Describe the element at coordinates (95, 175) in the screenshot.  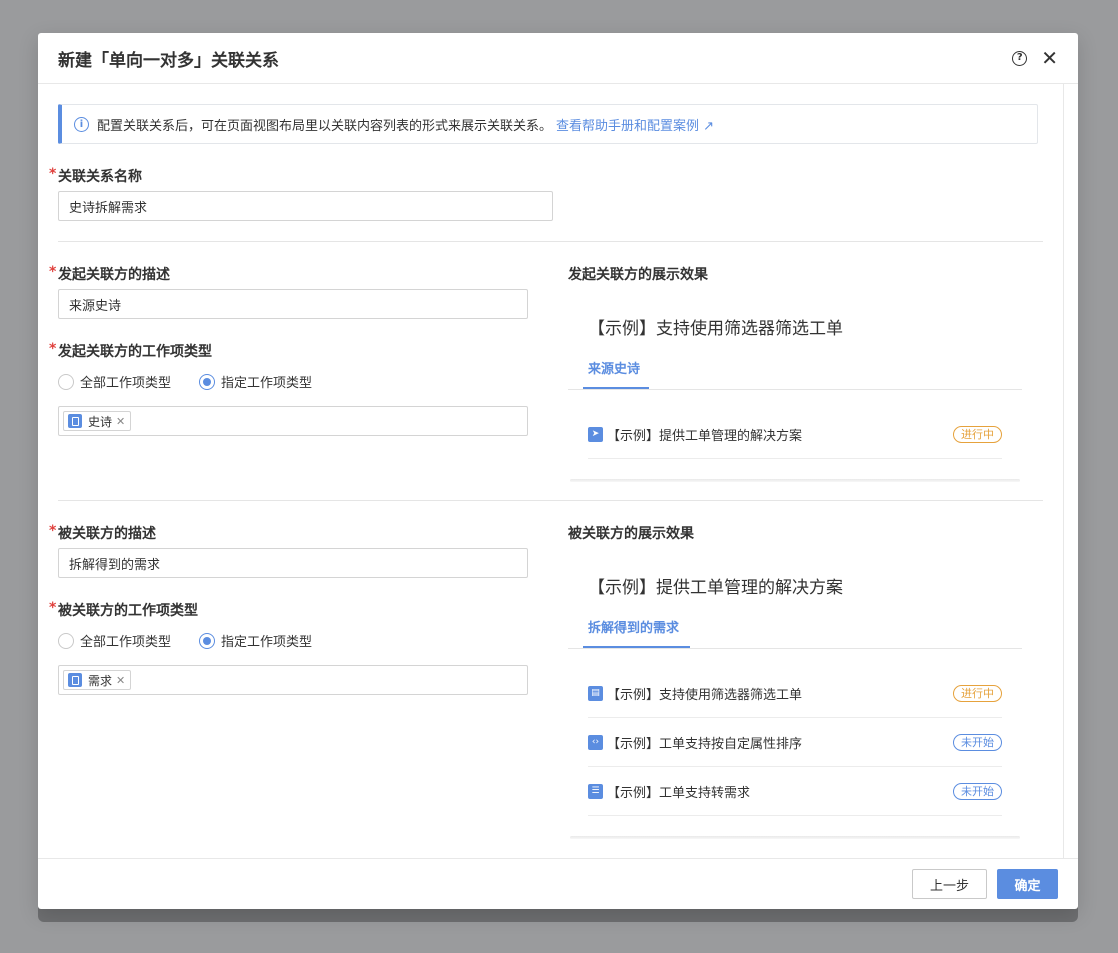
I see `relation-name-label: * 关联关系名称` at that location.